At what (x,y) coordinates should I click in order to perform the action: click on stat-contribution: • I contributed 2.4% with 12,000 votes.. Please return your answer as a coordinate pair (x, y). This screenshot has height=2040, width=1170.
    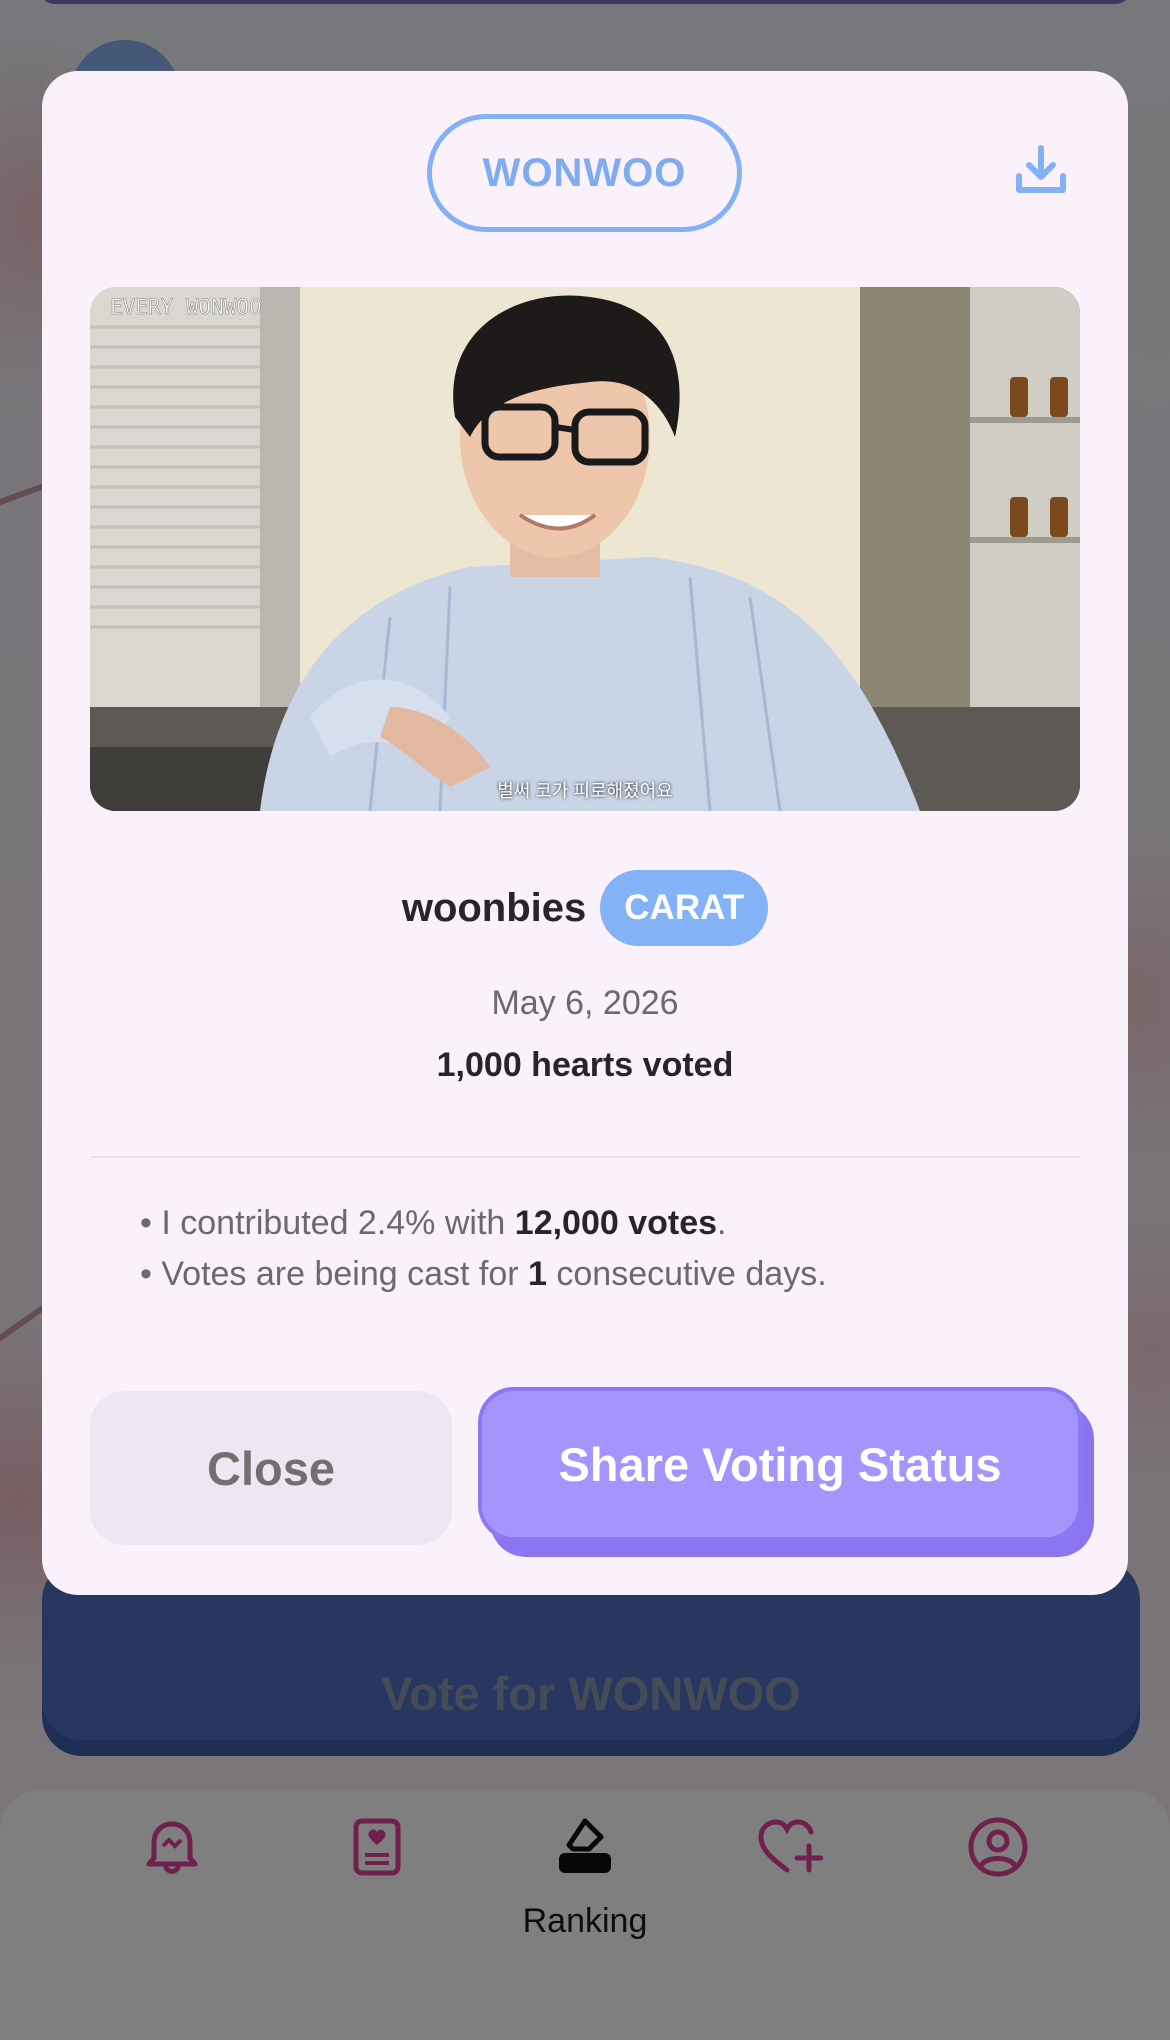
    Looking at the image, I should click on (433, 1223).